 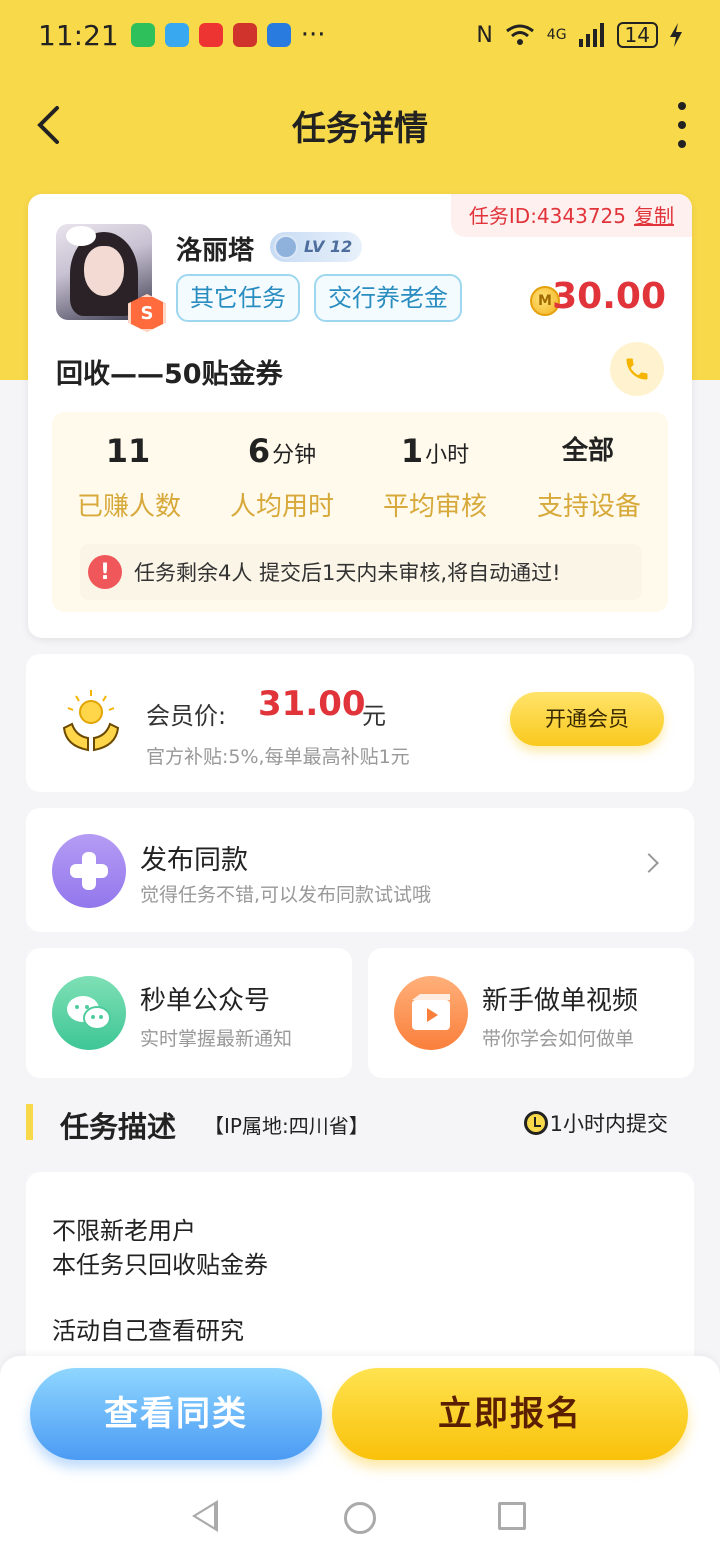 I want to click on wifi-icon, so click(x=519, y=34).